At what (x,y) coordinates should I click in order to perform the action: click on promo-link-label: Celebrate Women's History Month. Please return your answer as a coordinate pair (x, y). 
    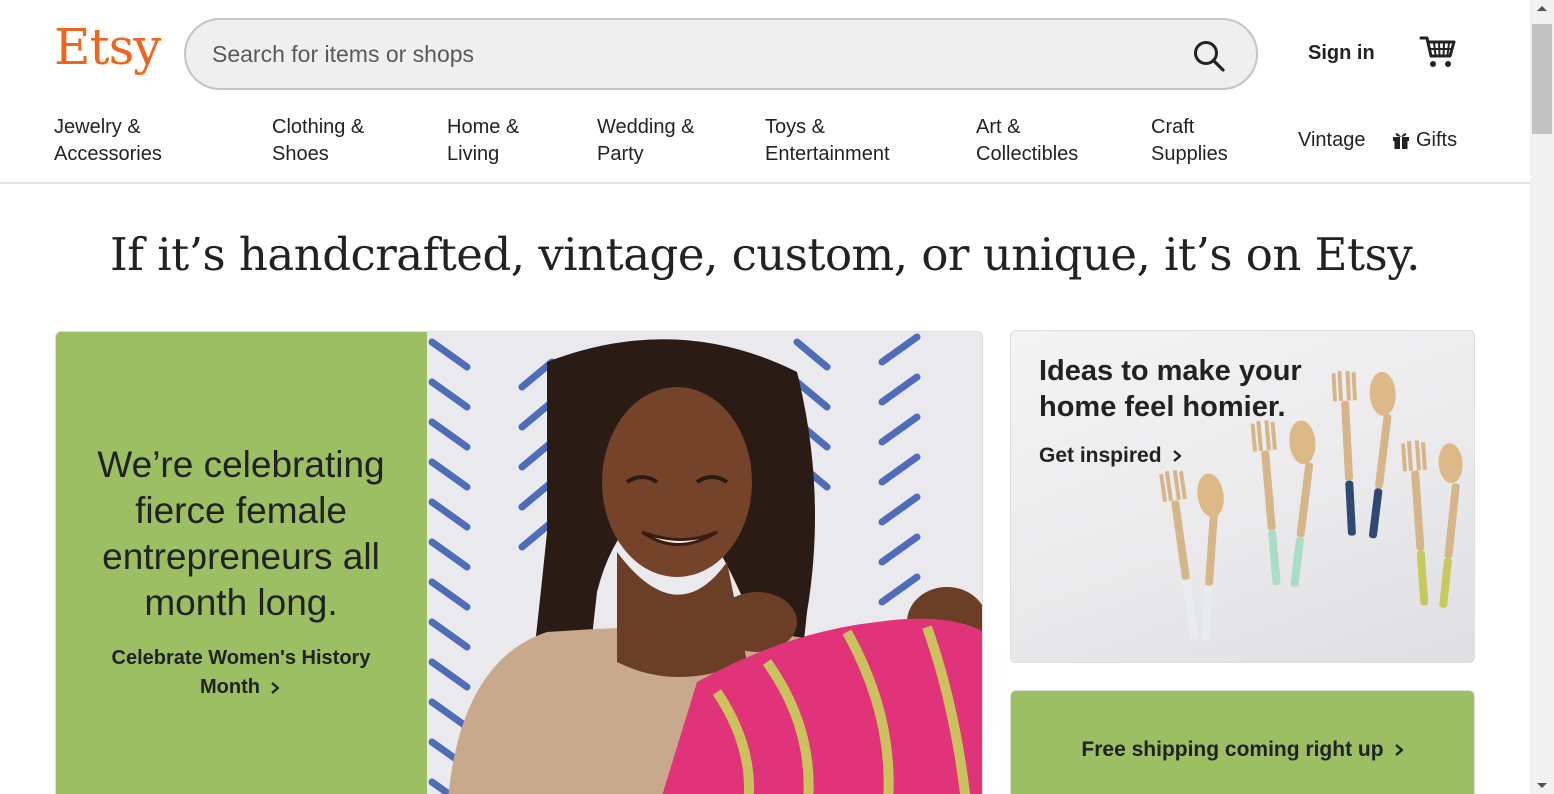
    Looking at the image, I should click on (241, 672).